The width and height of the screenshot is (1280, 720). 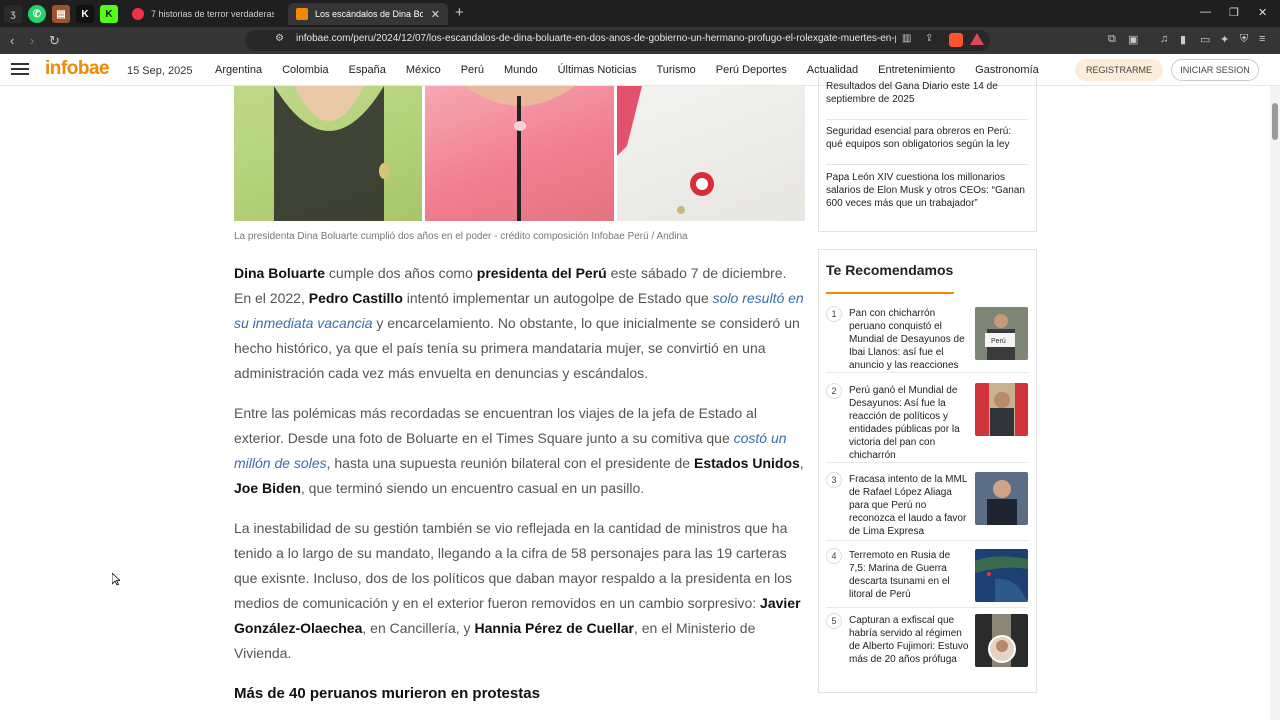 I want to click on bold-name: Dina Boluarte, so click(x=280, y=273).